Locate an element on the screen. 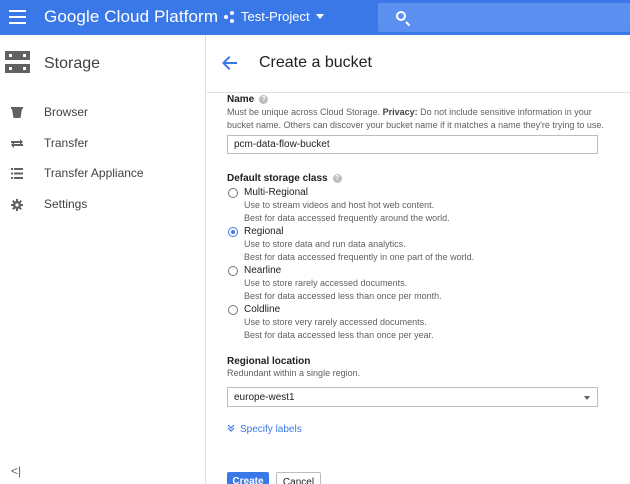 Image resolution: width=630 pixels, height=484 pixels. sidebar-item-label: Transfer is located at coordinates (66, 142).